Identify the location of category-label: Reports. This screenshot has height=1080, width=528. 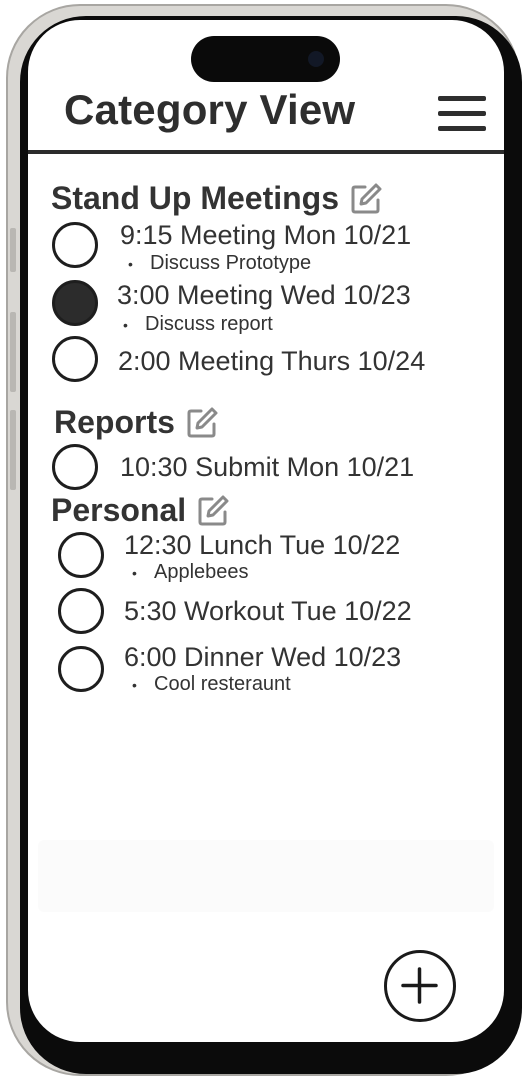
(114, 422).